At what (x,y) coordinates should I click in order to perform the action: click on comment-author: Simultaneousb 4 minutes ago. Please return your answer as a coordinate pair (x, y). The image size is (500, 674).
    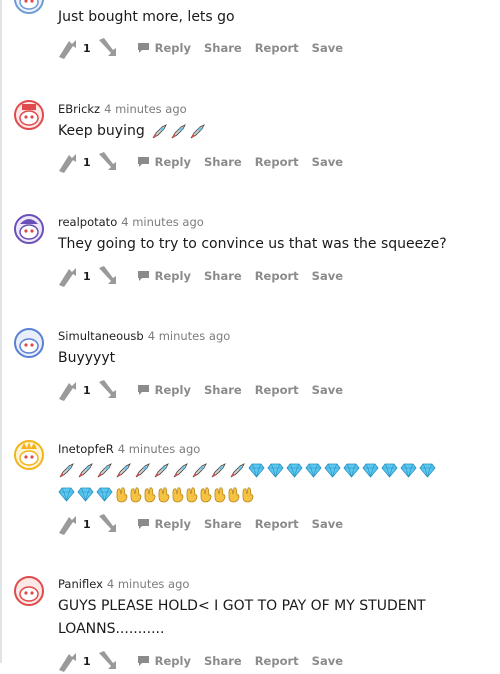
    Looking at the image, I should click on (144, 336).